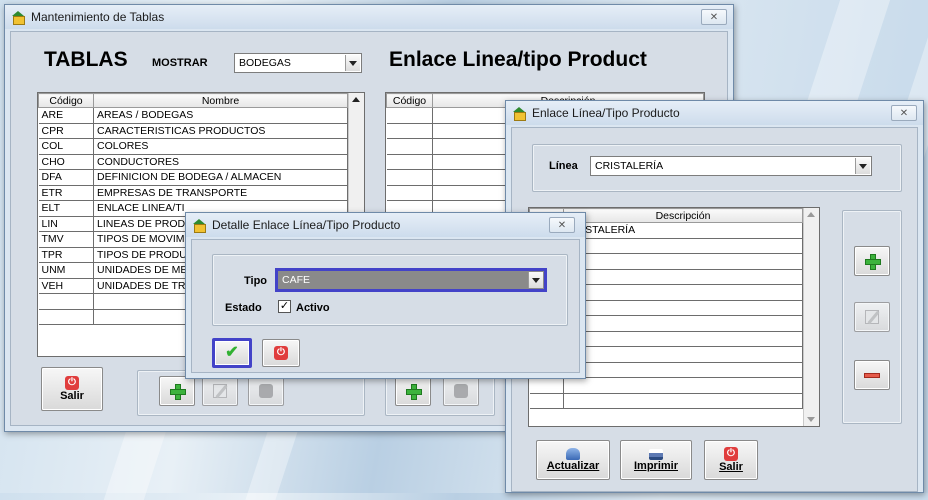 This screenshot has height=500, width=928. I want to click on cancel-button: ⏻, so click(281, 353).